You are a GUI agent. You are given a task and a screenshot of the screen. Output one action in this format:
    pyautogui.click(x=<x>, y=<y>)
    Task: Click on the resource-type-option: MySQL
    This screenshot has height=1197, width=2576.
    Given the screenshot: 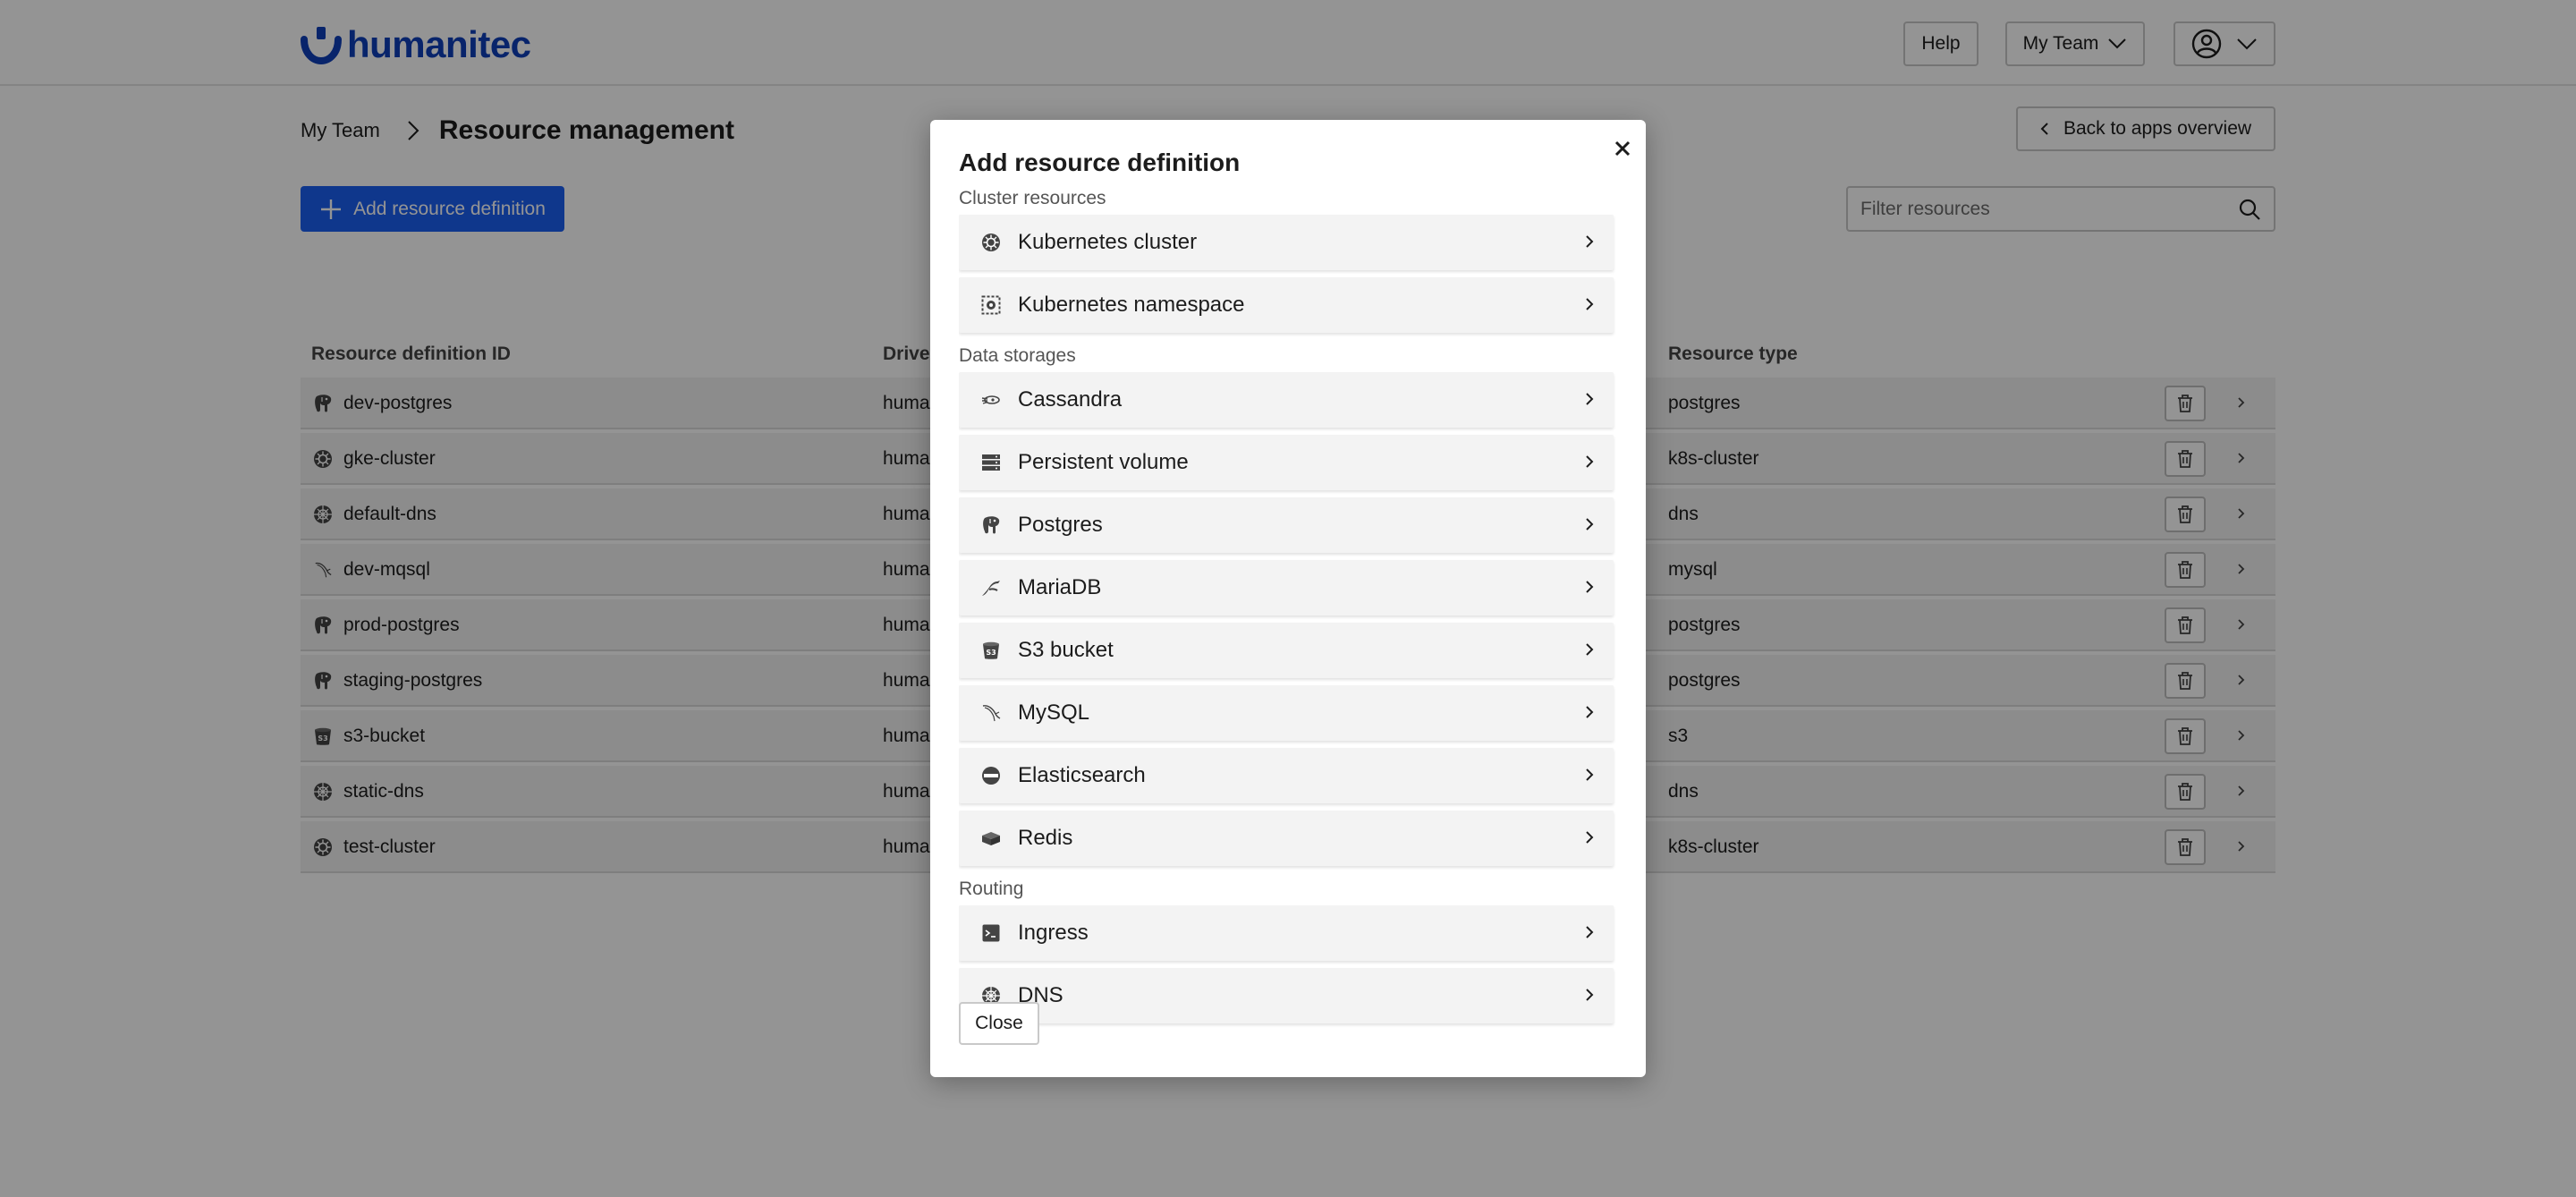 What is the action you would take?
    pyautogui.click(x=1286, y=713)
    